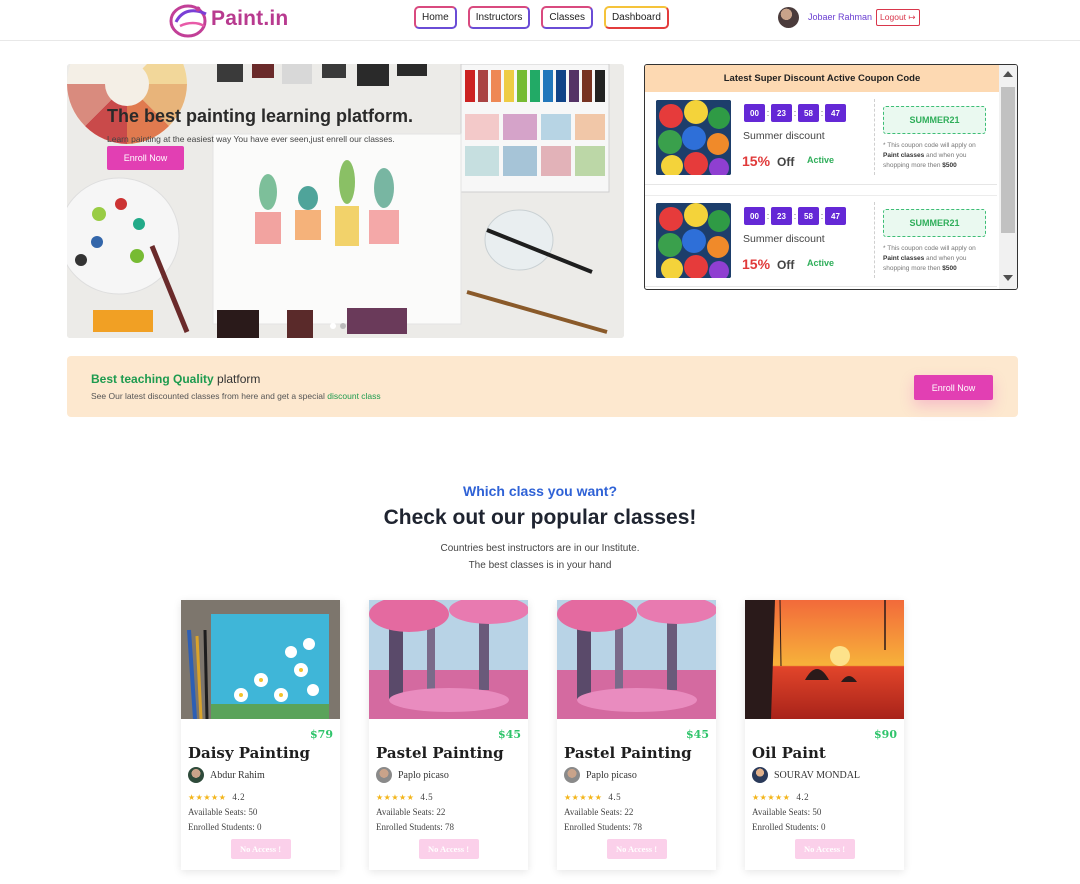  I want to click on palette-logo-icon, so click(188, 21).